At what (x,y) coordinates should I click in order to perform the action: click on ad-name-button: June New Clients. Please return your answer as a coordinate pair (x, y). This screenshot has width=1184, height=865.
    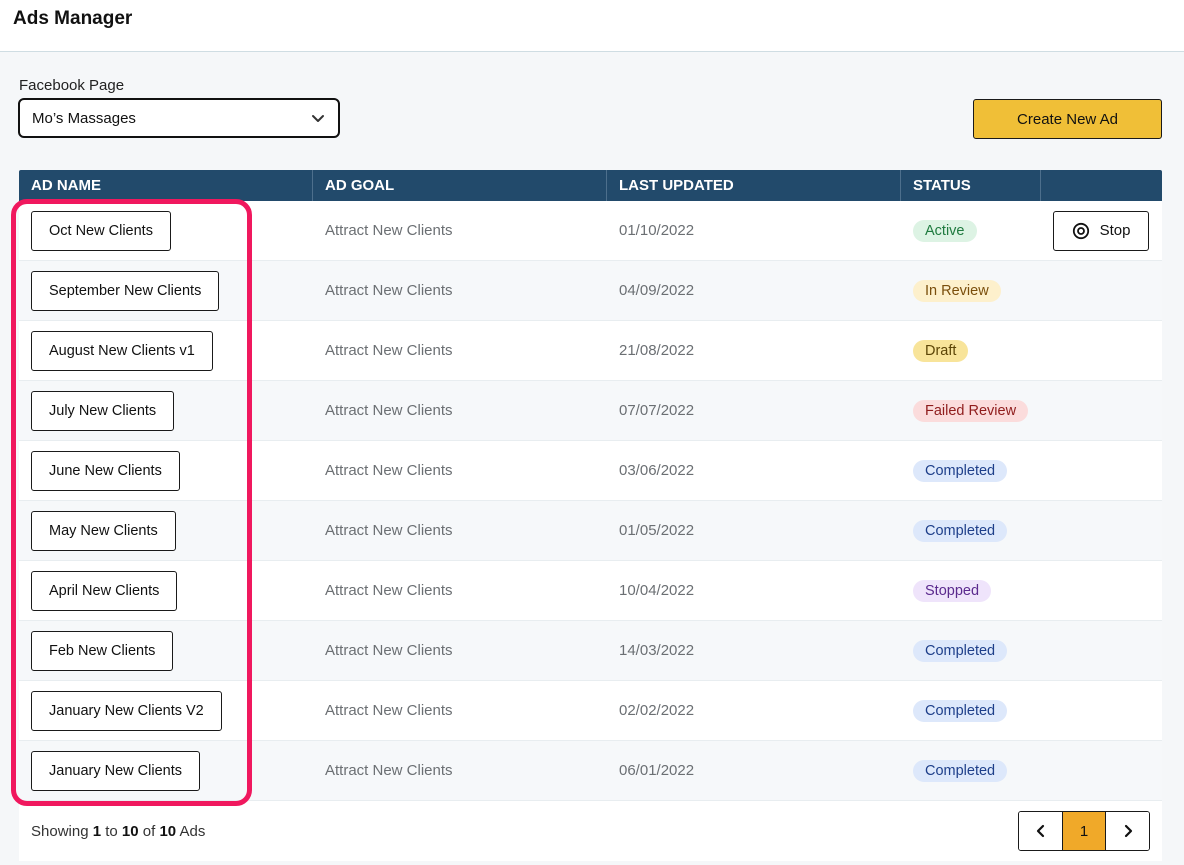
    Looking at the image, I should click on (105, 470).